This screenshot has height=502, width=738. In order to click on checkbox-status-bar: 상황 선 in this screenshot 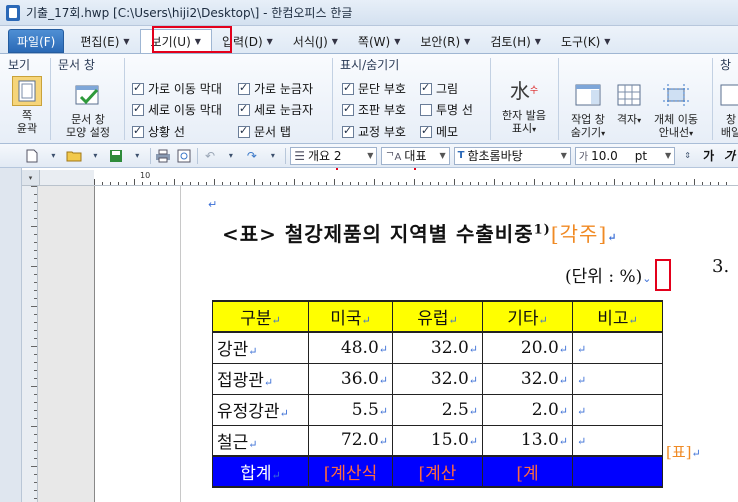, I will do `click(158, 131)`.